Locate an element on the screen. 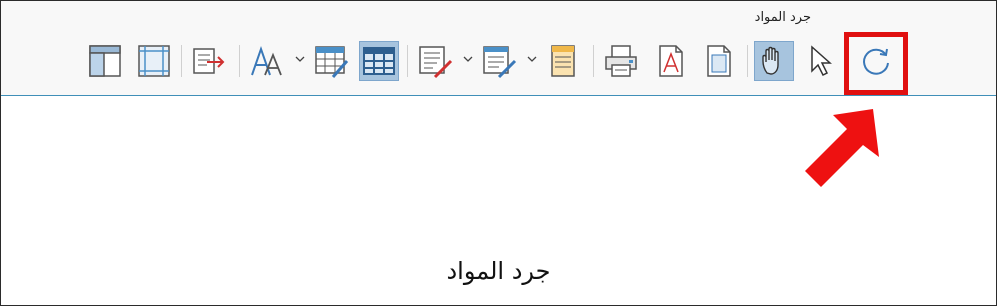 Image resolution: width=997 pixels, height=306 pixels. document-heading: جرد المواد is located at coordinates (498, 271).